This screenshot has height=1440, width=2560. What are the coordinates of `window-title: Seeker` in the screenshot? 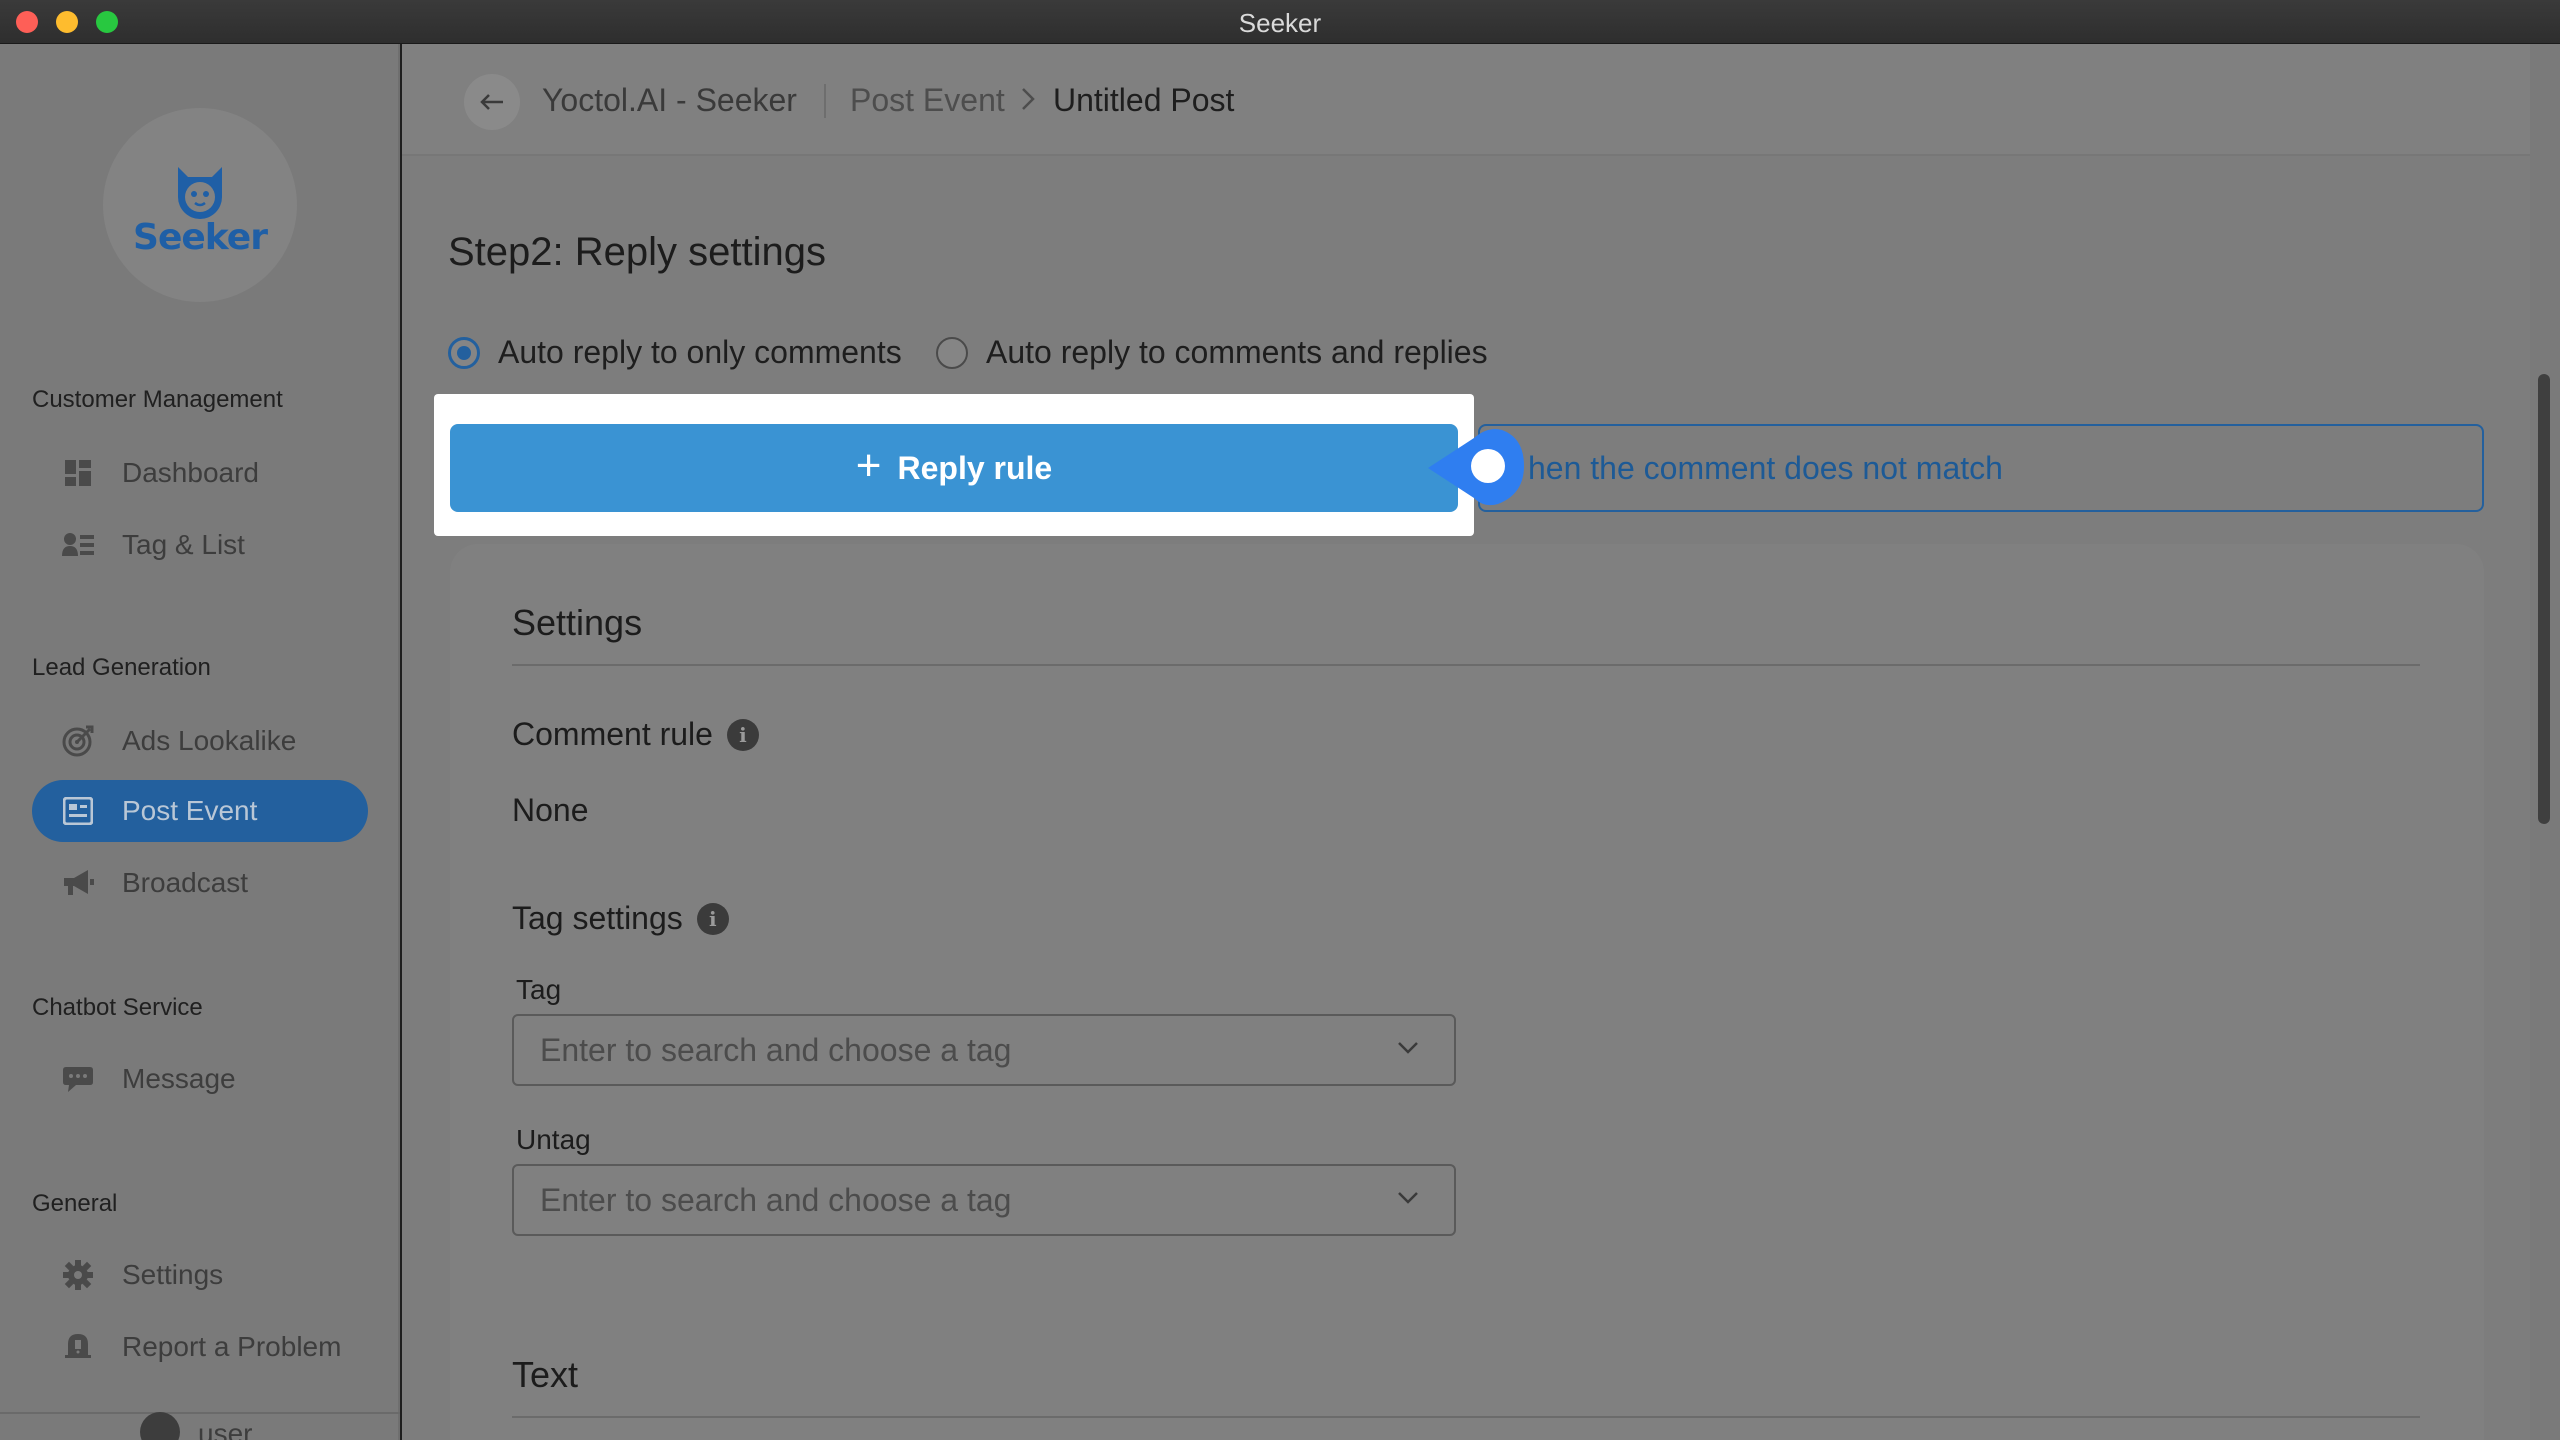 It's located at (1280, 23).